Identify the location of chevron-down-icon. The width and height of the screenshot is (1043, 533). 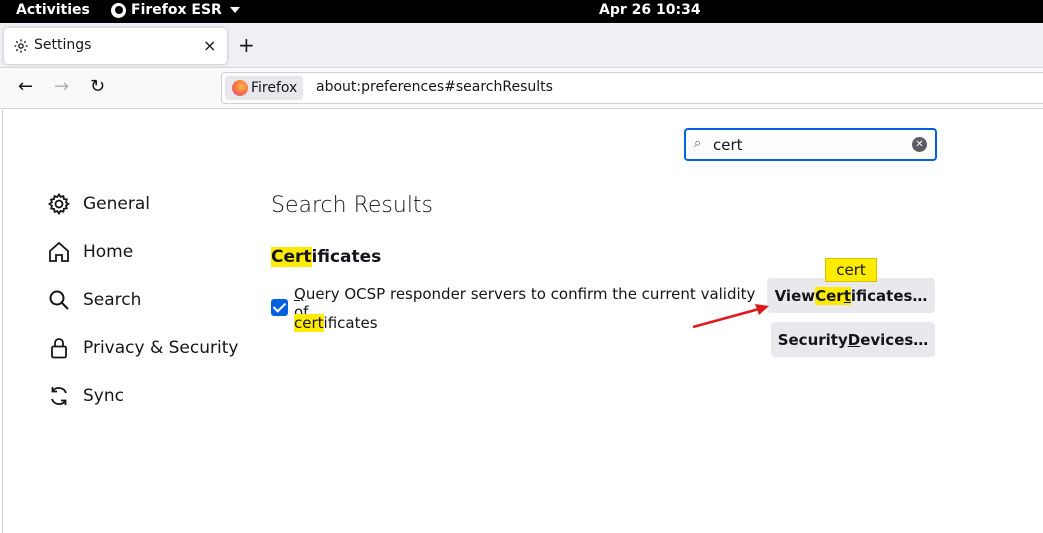
(234, 10).